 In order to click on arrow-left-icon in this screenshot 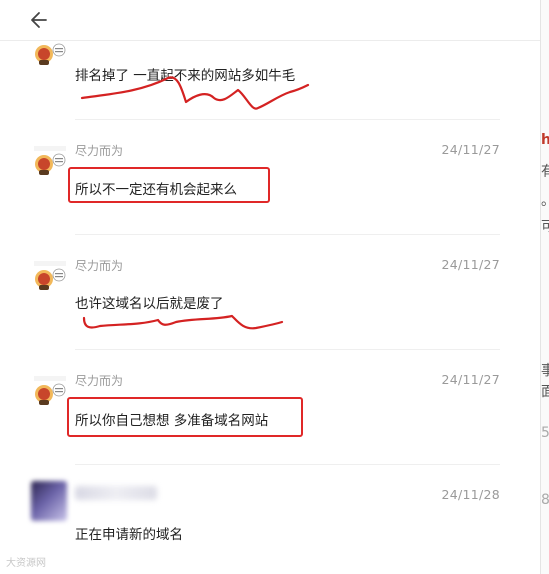, I will do `click(39, 20)`.